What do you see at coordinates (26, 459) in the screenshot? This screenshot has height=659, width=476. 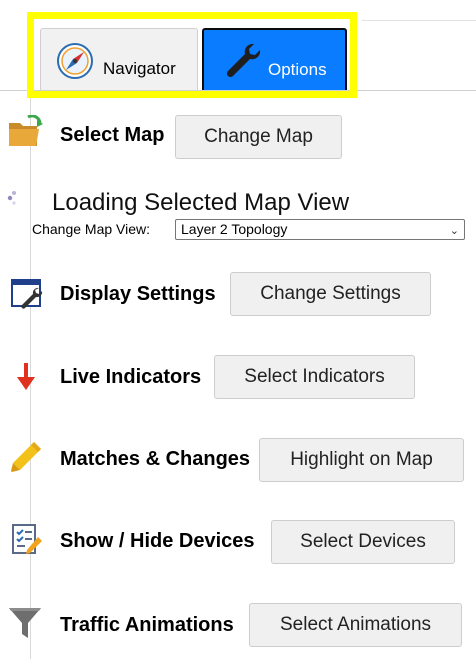 I see `highlighter-icon` at bounding box center [26, 459].